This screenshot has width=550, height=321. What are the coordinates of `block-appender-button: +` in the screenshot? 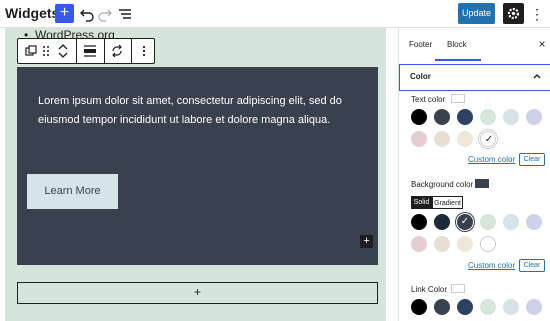 It's located at (197, 293).